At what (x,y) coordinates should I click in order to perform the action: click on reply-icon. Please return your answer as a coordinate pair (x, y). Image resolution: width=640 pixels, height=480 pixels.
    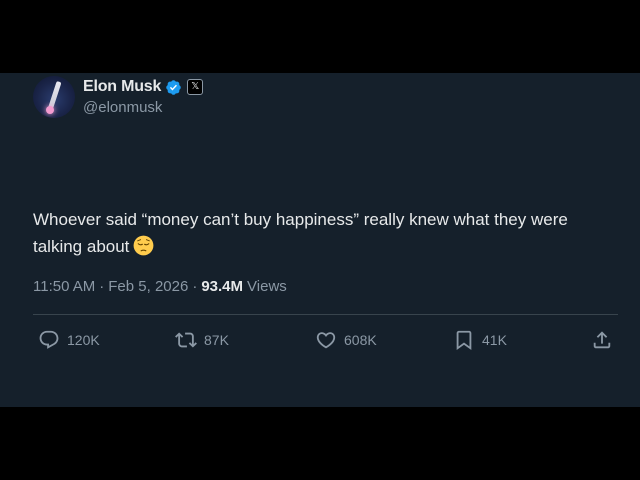
    Looking at the image, I should click on (49, 339).